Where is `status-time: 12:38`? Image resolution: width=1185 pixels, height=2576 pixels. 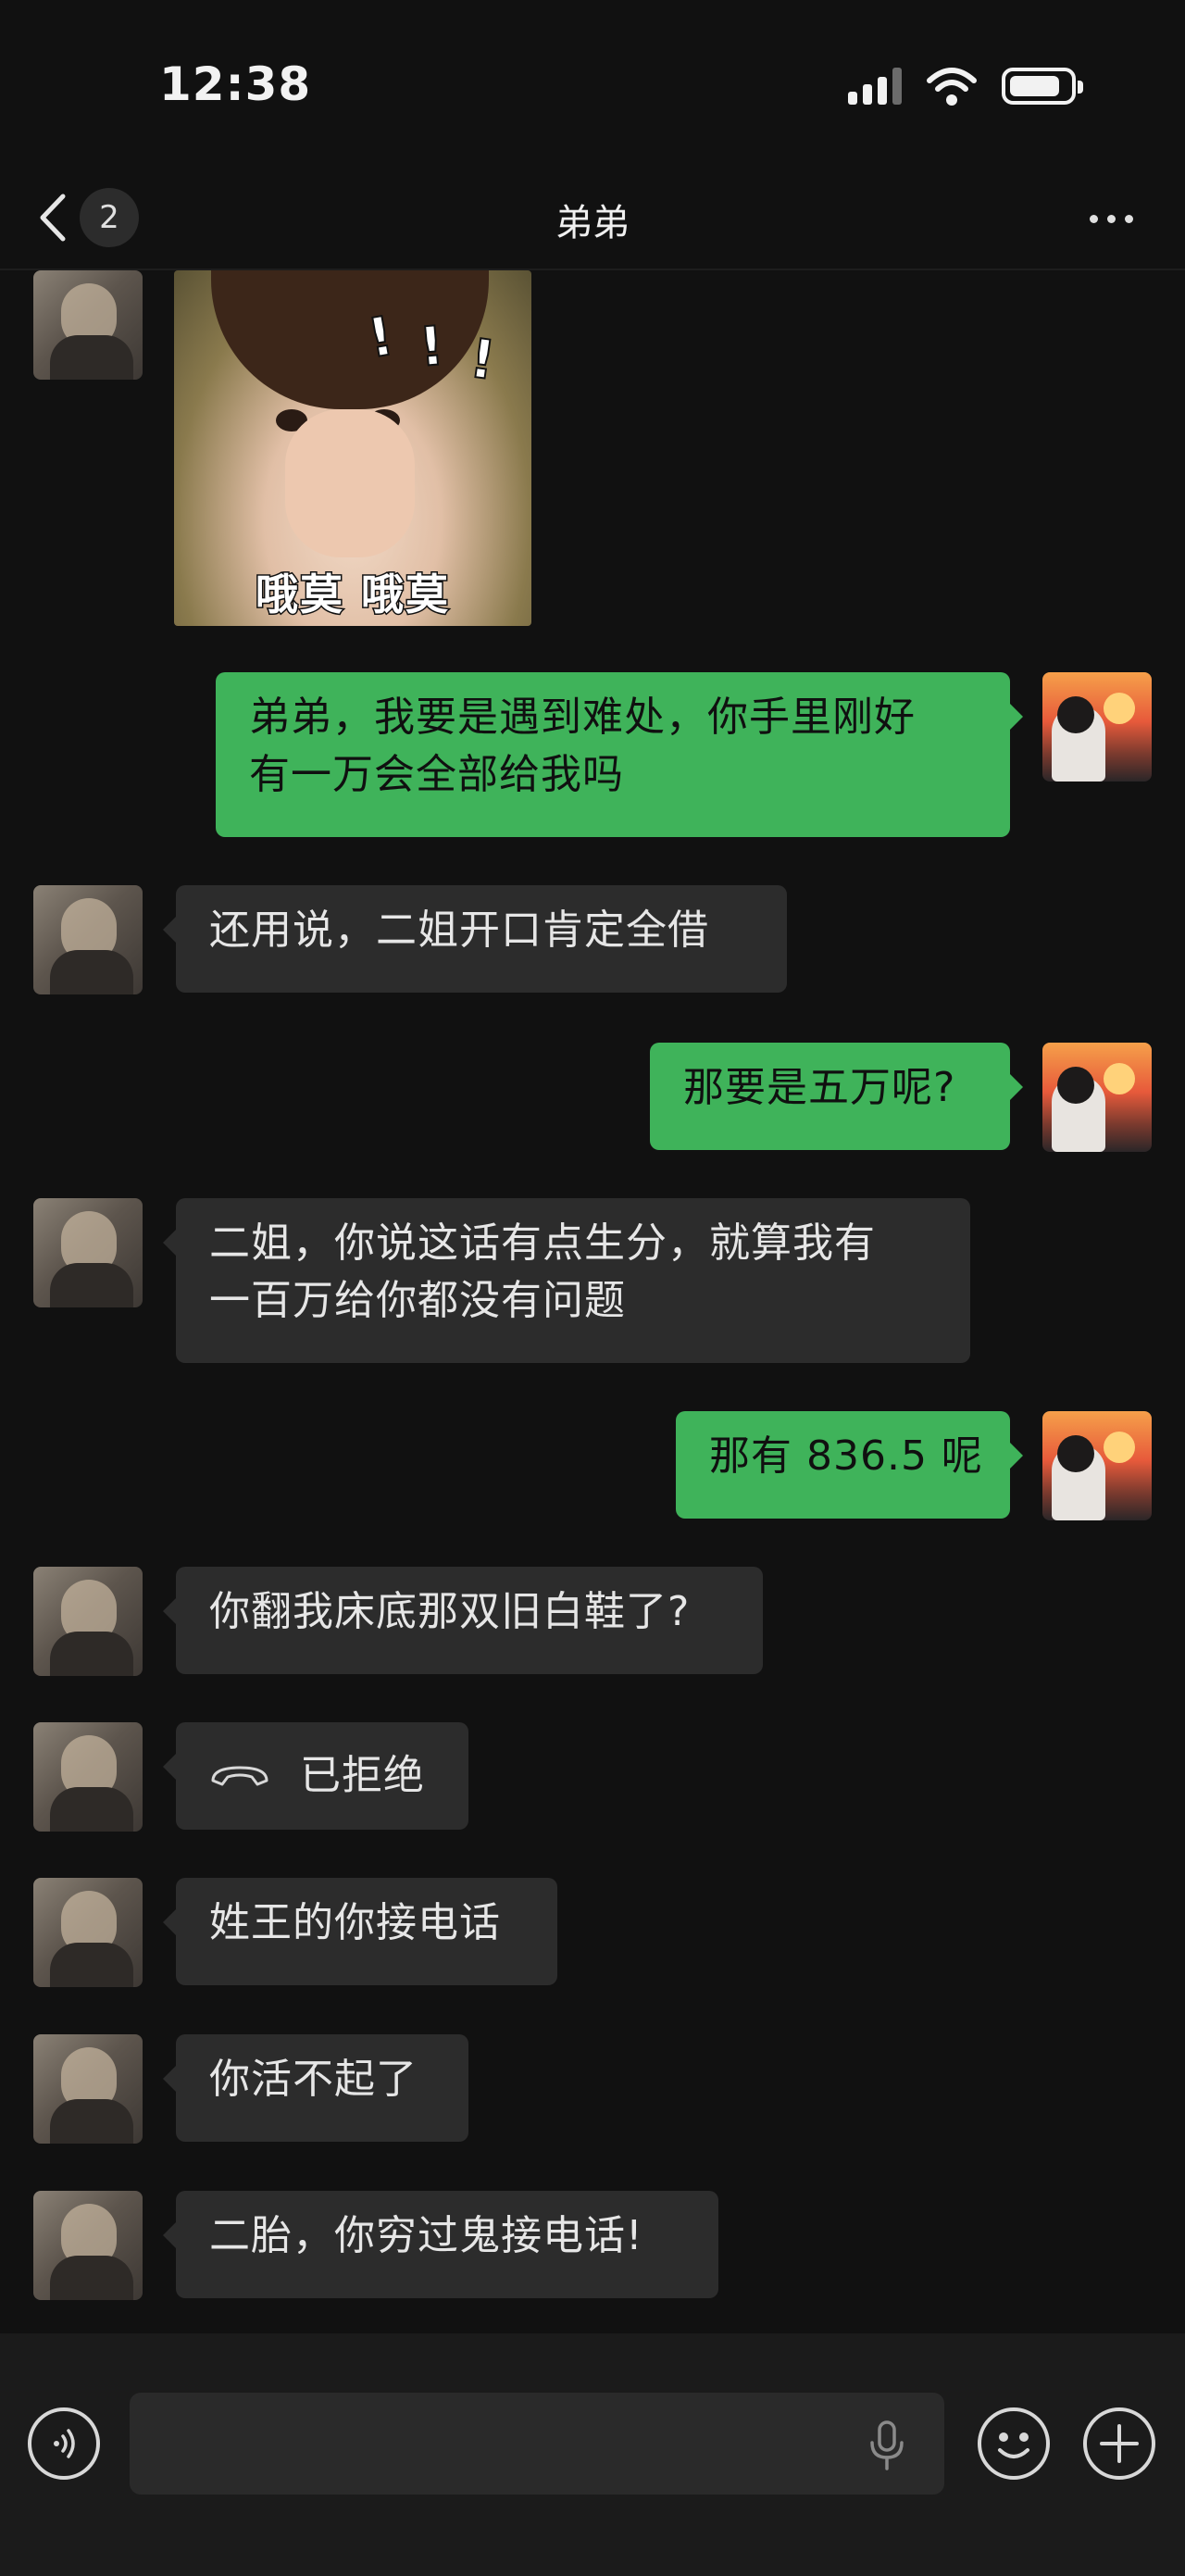 status-time: 12:38 is located at coordinates (235, 84).